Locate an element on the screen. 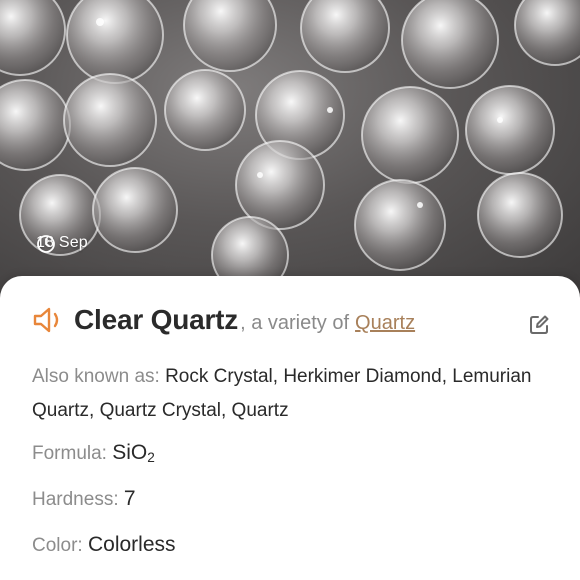 The image size is (580, 580). color-value: Colorless is located at coordinates (131, 544).